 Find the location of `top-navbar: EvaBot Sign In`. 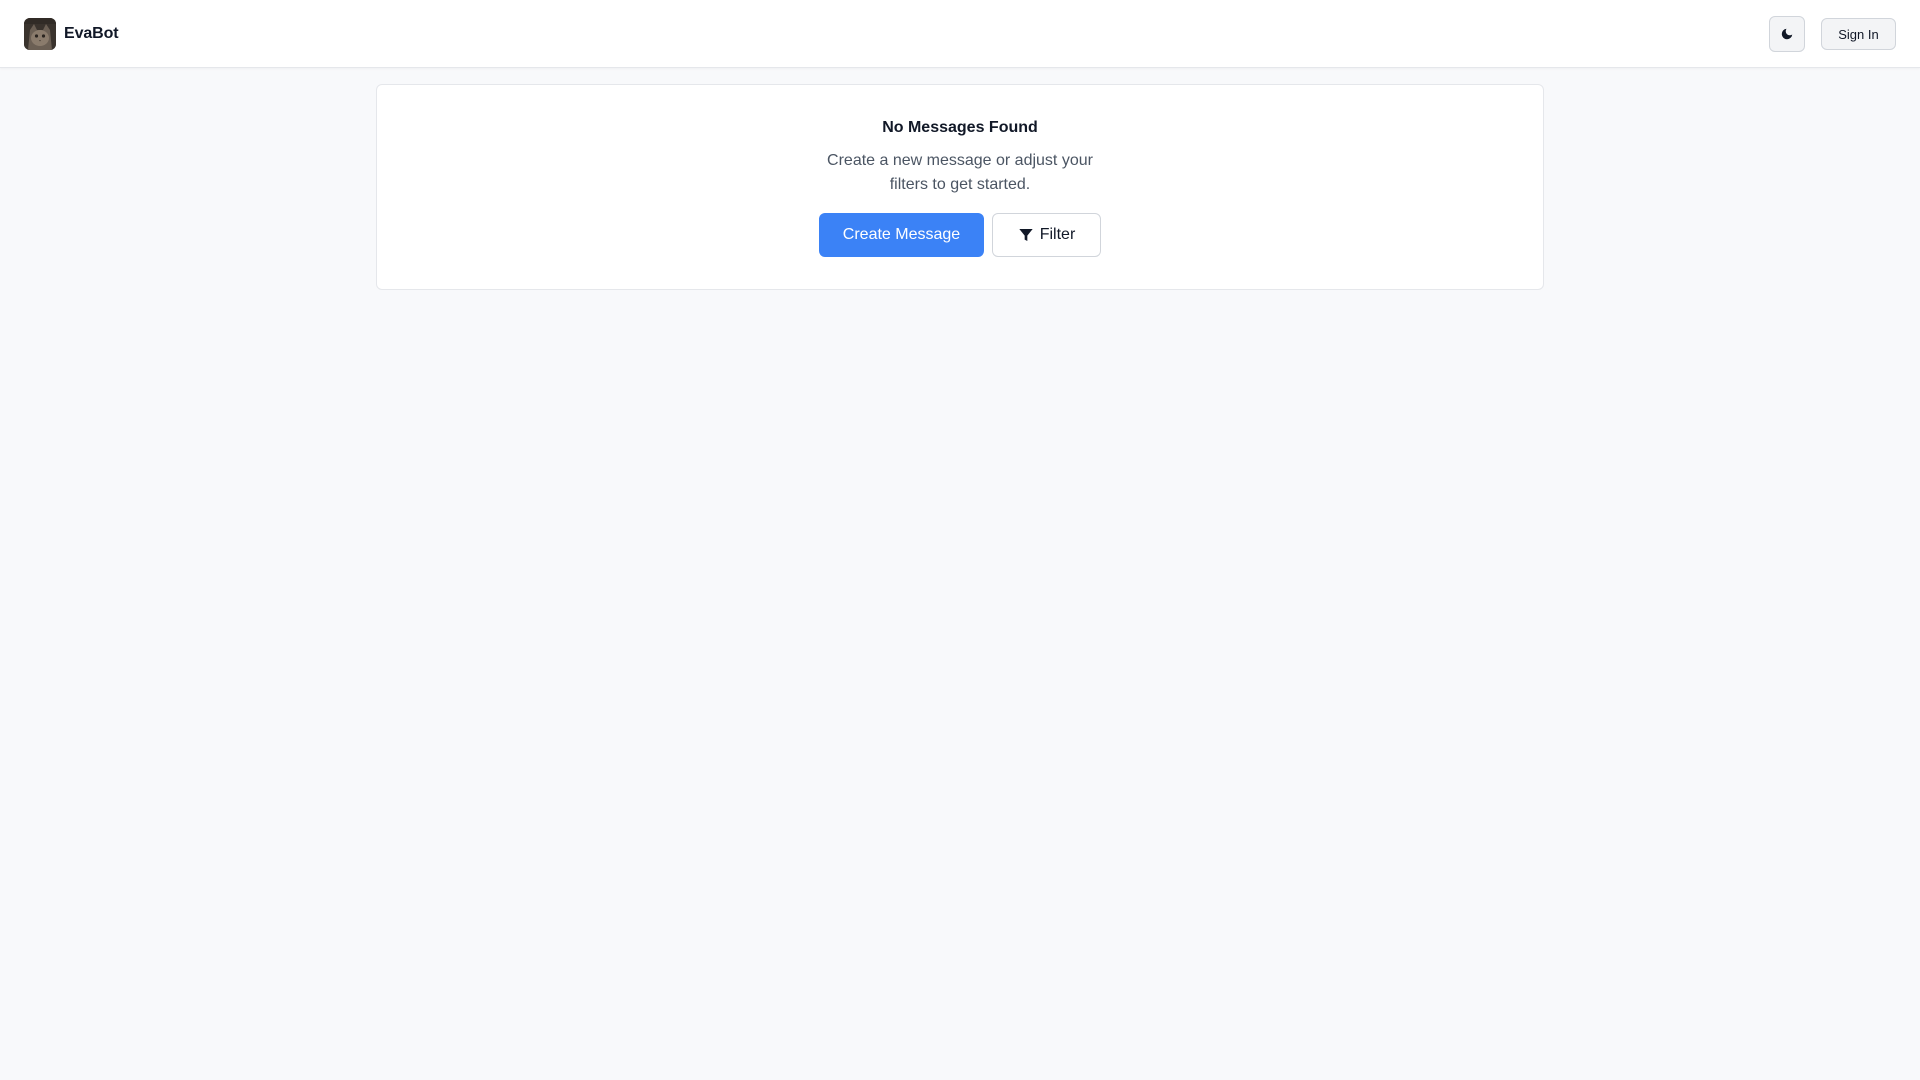

top-navbar: EvaBot Sign In is located at coordinates (960, 34).